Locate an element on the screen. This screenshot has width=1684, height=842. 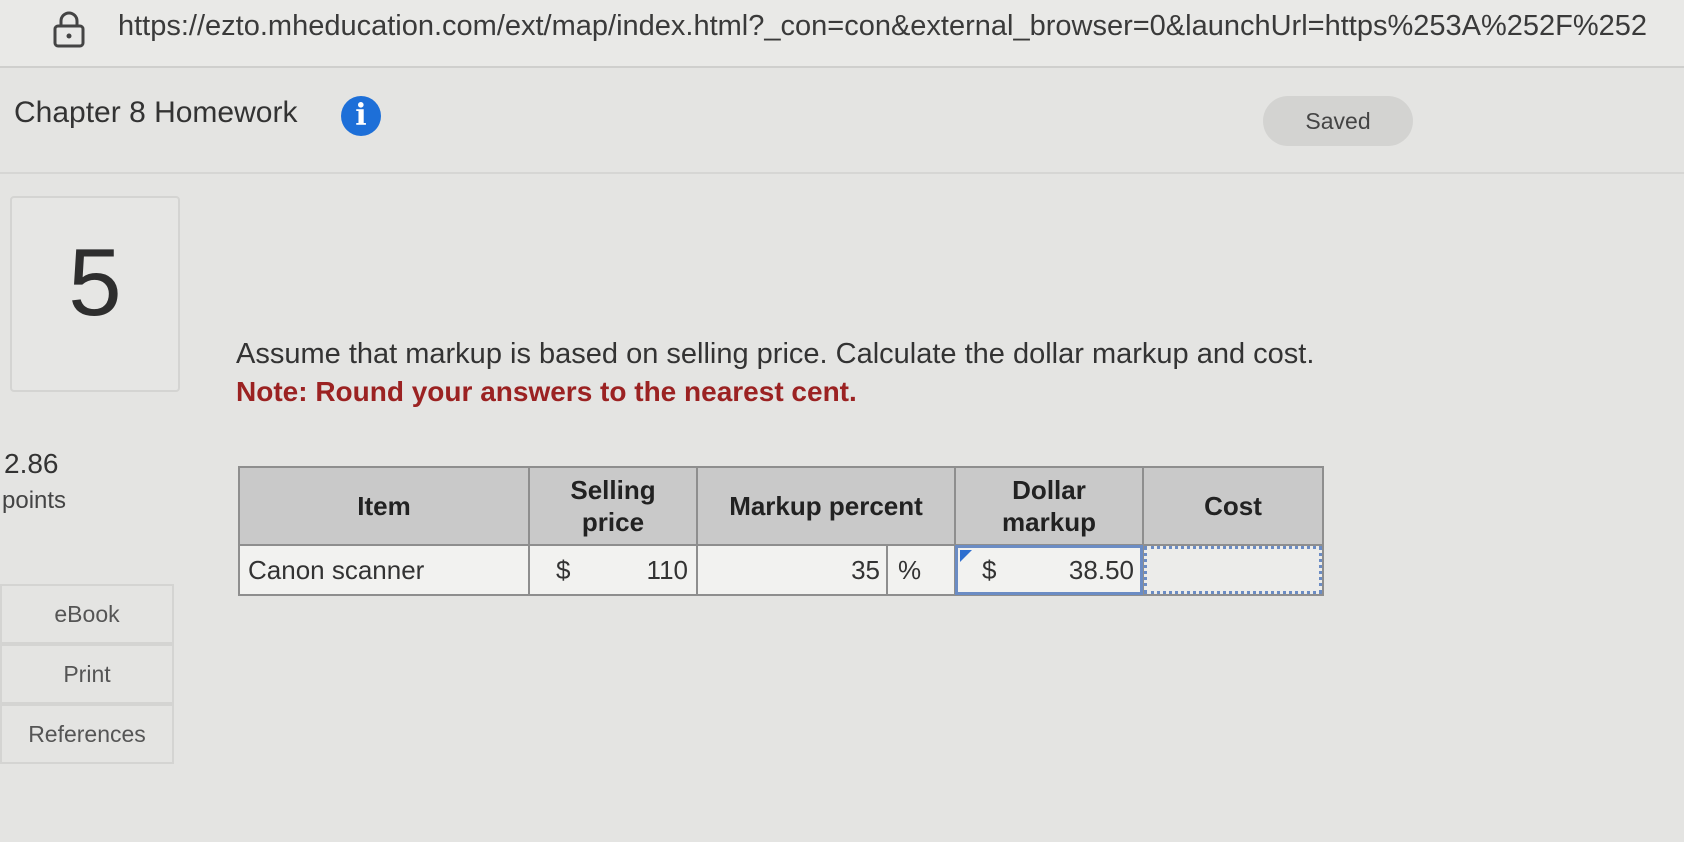
points-value: 2.86 is located at coordinates (31, 463).